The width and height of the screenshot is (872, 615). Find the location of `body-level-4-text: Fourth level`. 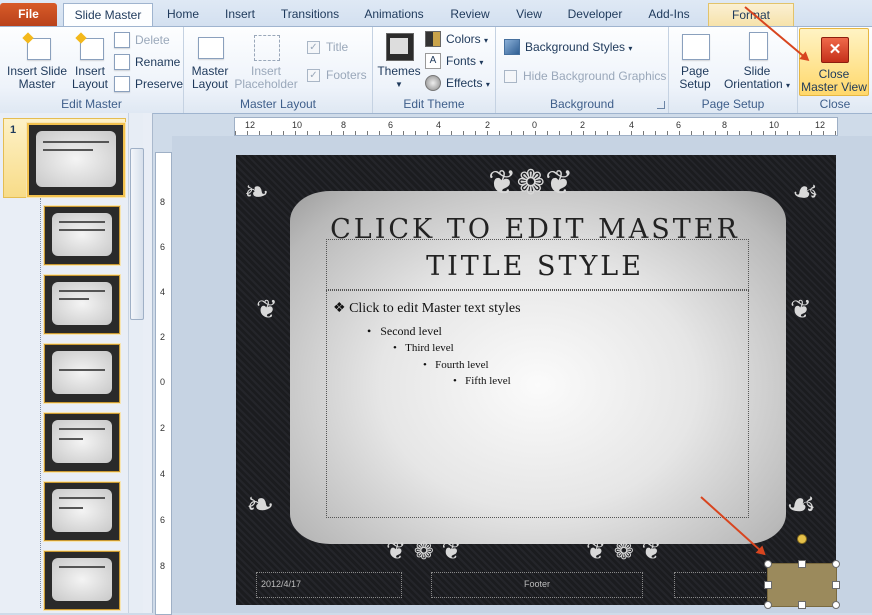

body-level-4-text: Fourth level is located at coordinates (462, 365).